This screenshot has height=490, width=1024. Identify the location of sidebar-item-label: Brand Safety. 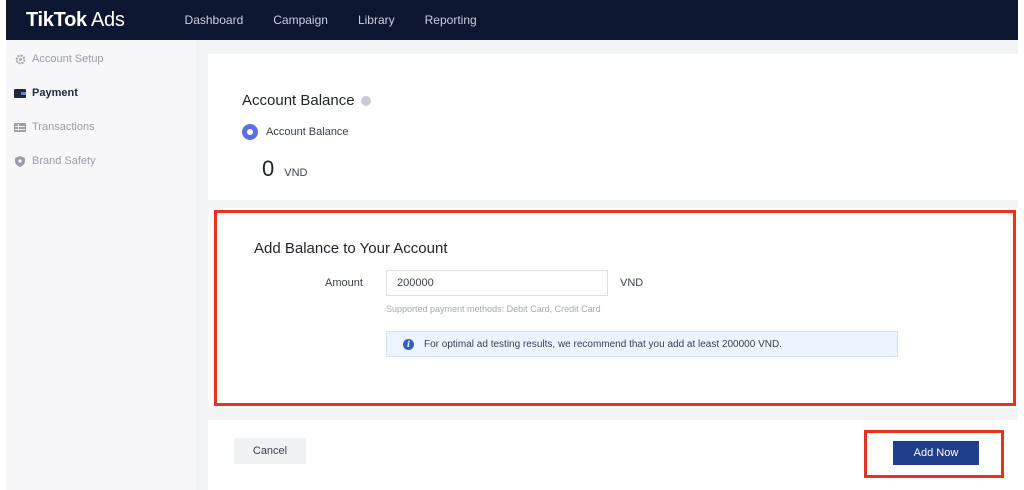
(64, 161).